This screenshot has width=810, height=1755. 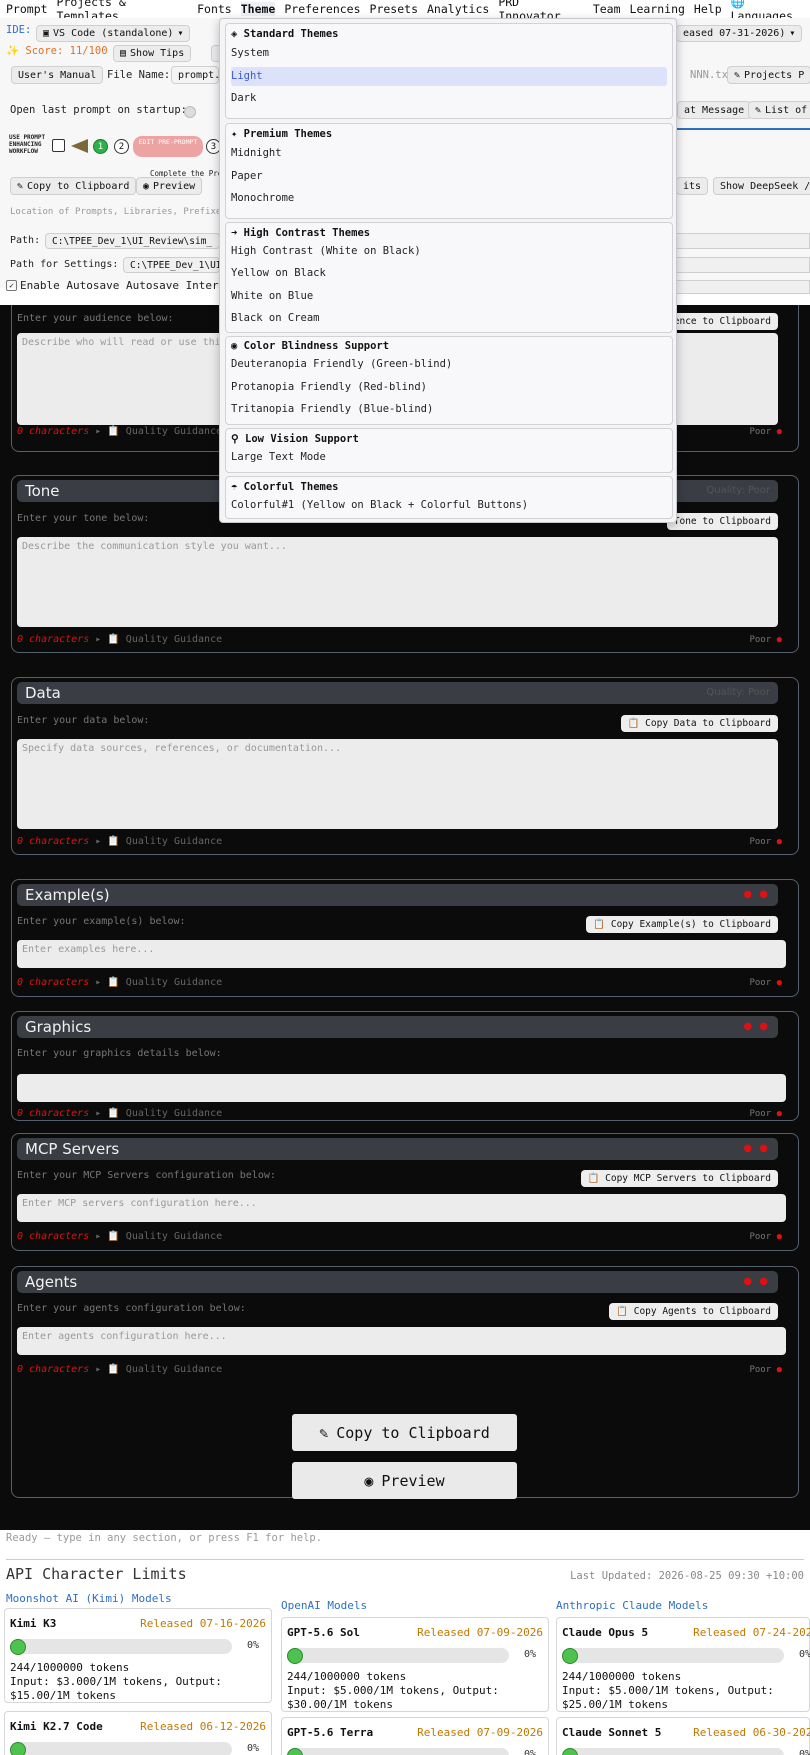 What do you see at coordinates (714, 110) in the screenshot?
I see `at-message-button: at Message` at bounding box center [714, 110].